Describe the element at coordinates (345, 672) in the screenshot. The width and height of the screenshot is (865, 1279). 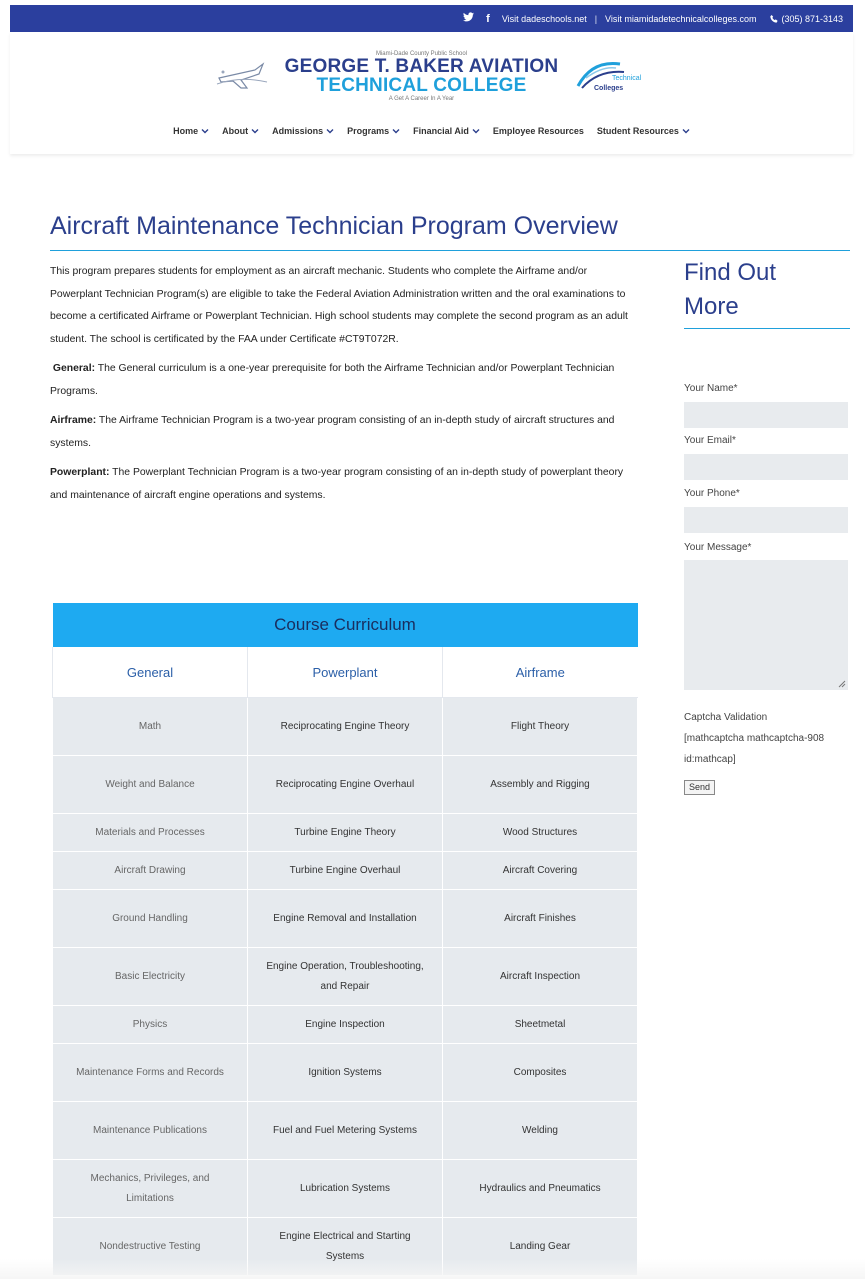
I see `column-header-powerplant: Powerplant` at that location.